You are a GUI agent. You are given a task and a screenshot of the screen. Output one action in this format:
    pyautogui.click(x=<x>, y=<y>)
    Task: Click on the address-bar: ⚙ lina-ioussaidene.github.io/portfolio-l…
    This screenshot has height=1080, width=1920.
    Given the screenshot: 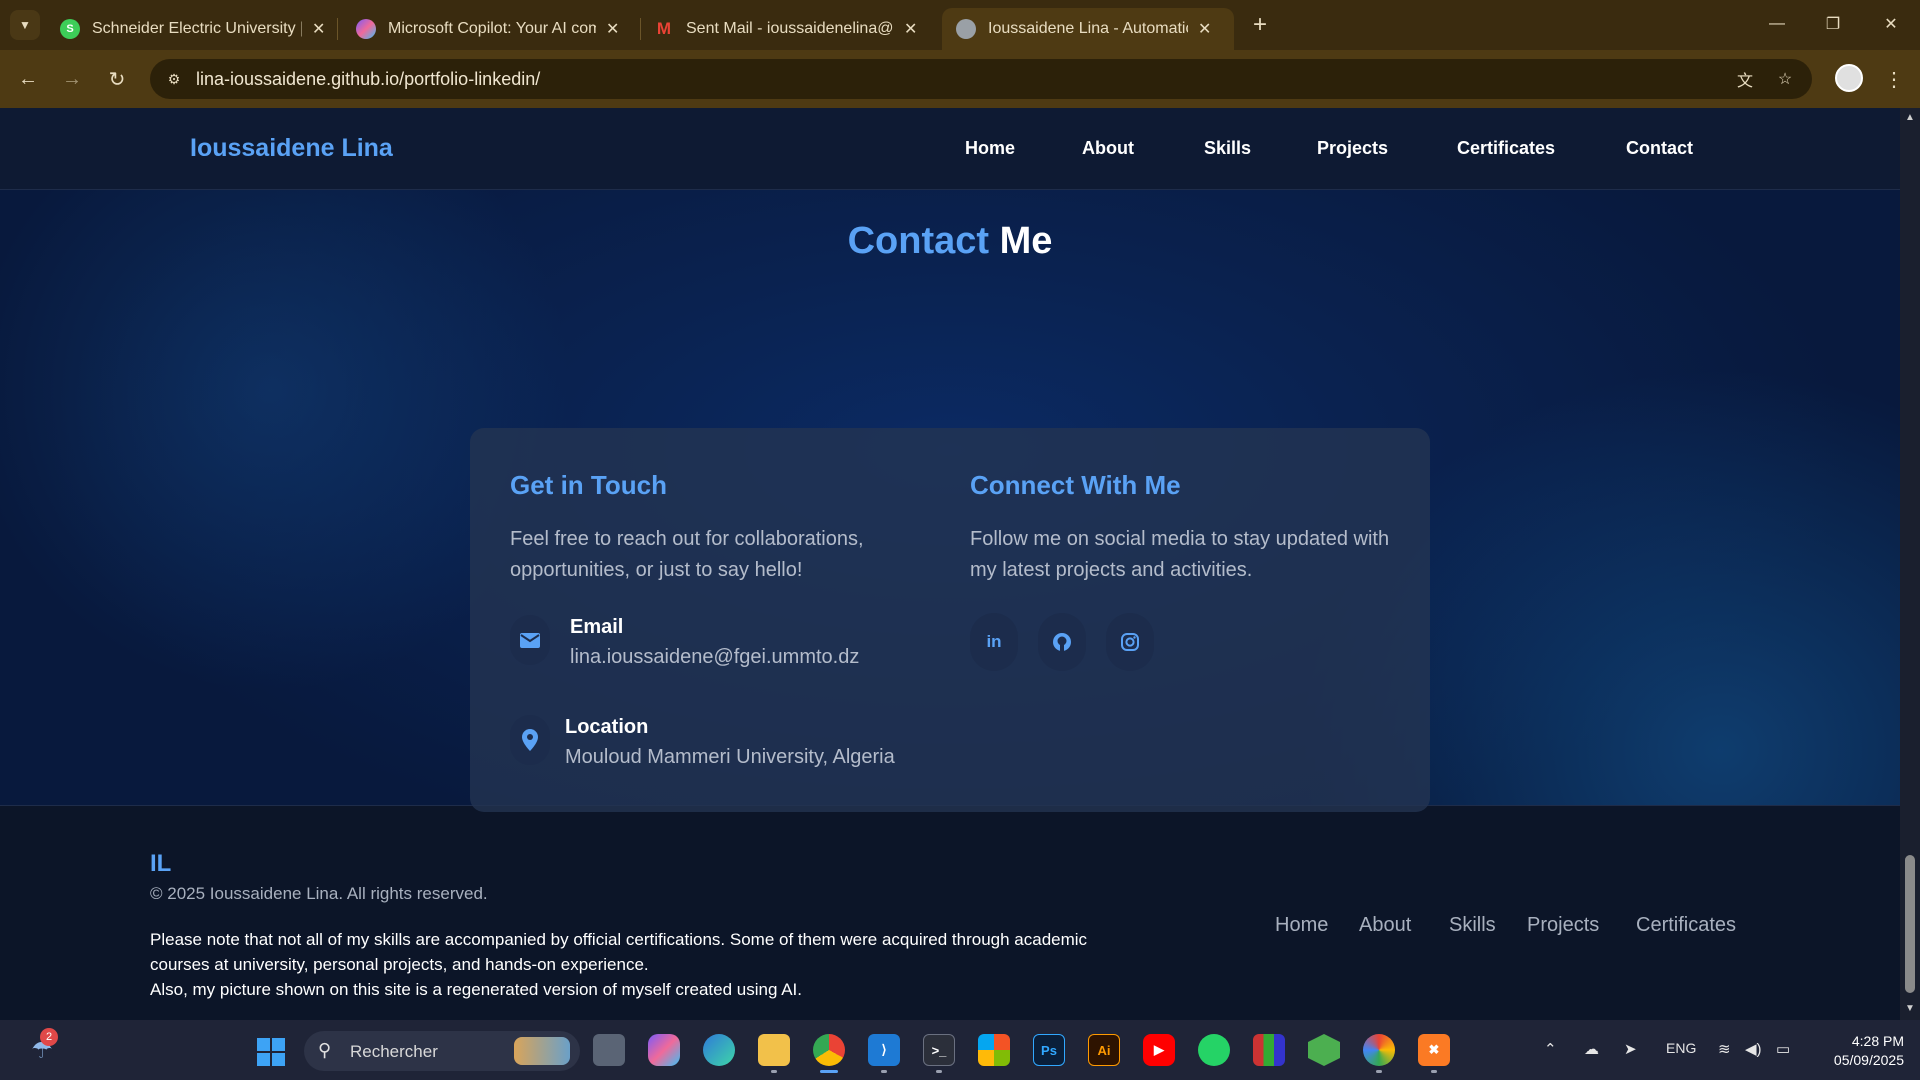 What is the action you would take?
    pyautogui.click(x=981, y=79)
    